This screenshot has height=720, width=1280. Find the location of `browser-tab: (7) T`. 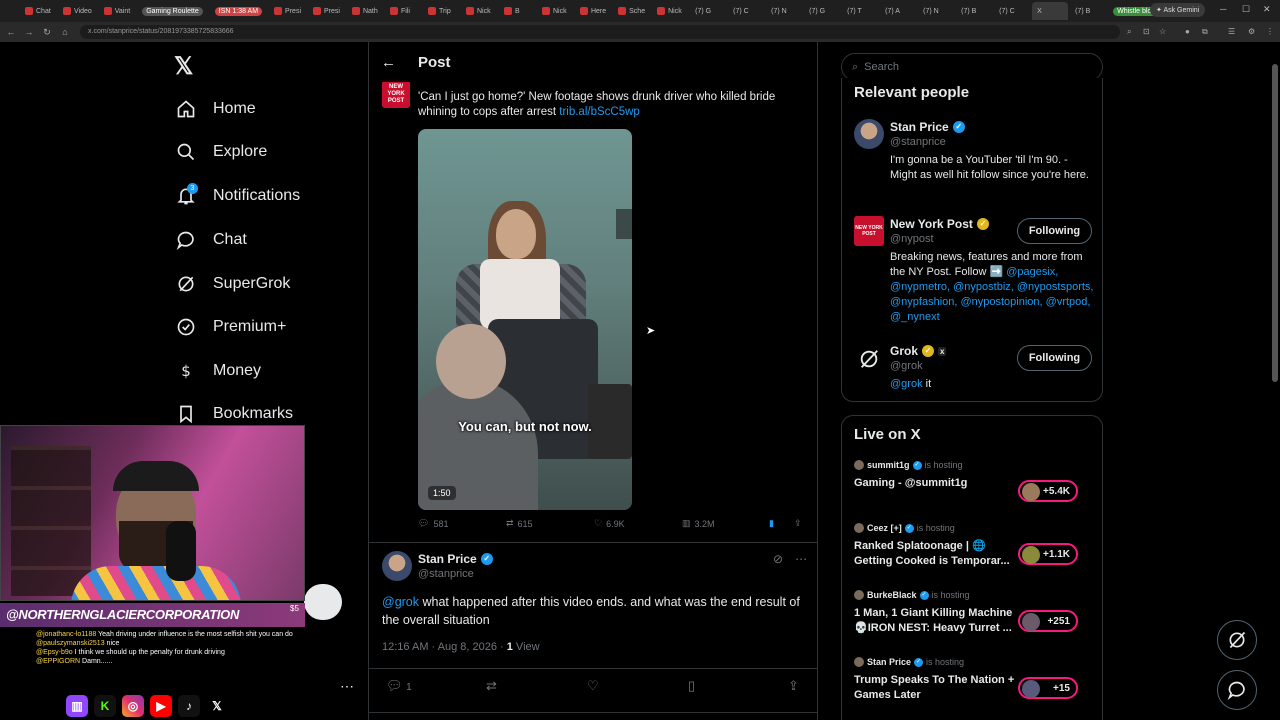

browser-tab: (7) T is located at coordinates (860, 11).